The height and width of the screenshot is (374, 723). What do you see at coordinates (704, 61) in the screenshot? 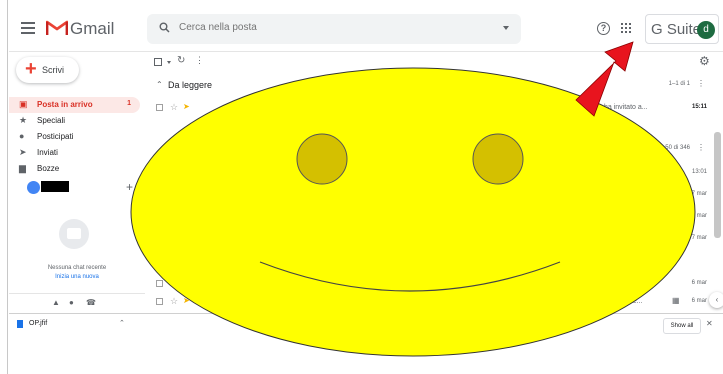
I see `settings-gear-icon: ⚙` at bounding box center [704, 61].